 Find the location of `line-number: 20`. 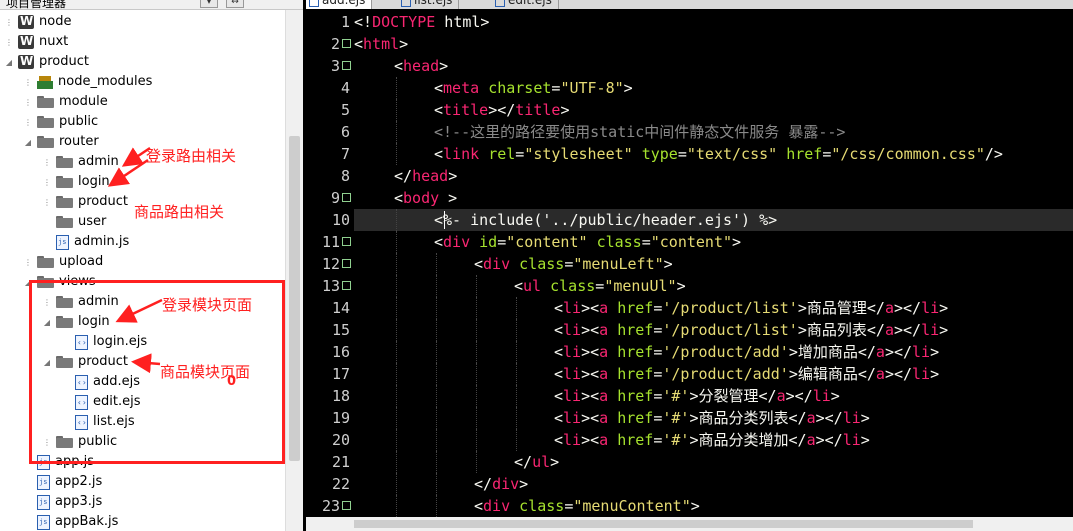

line-number: 20 is located at coordinates (340, 440).